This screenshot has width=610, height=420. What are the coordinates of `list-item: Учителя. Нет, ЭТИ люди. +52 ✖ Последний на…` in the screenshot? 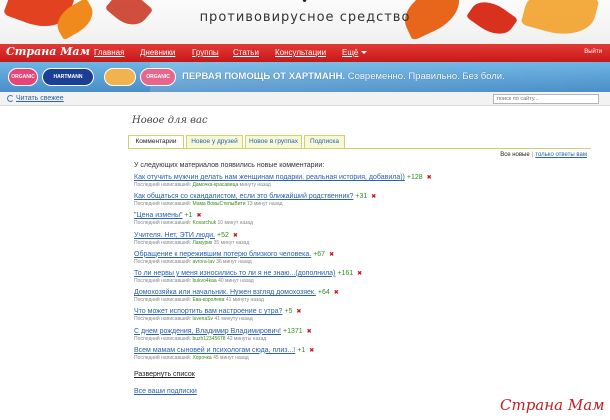 It's located at (192, 238).